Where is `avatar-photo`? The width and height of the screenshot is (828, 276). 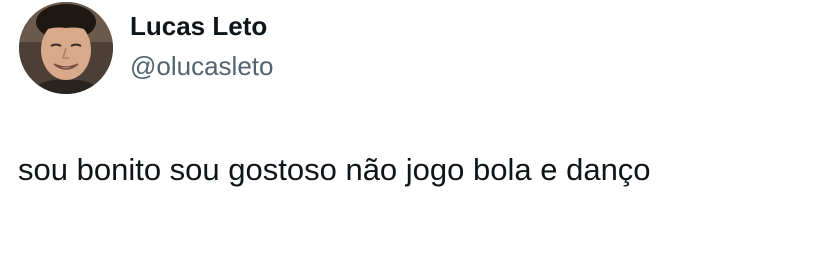
avatar-photo is located at coordinates (66, 48).